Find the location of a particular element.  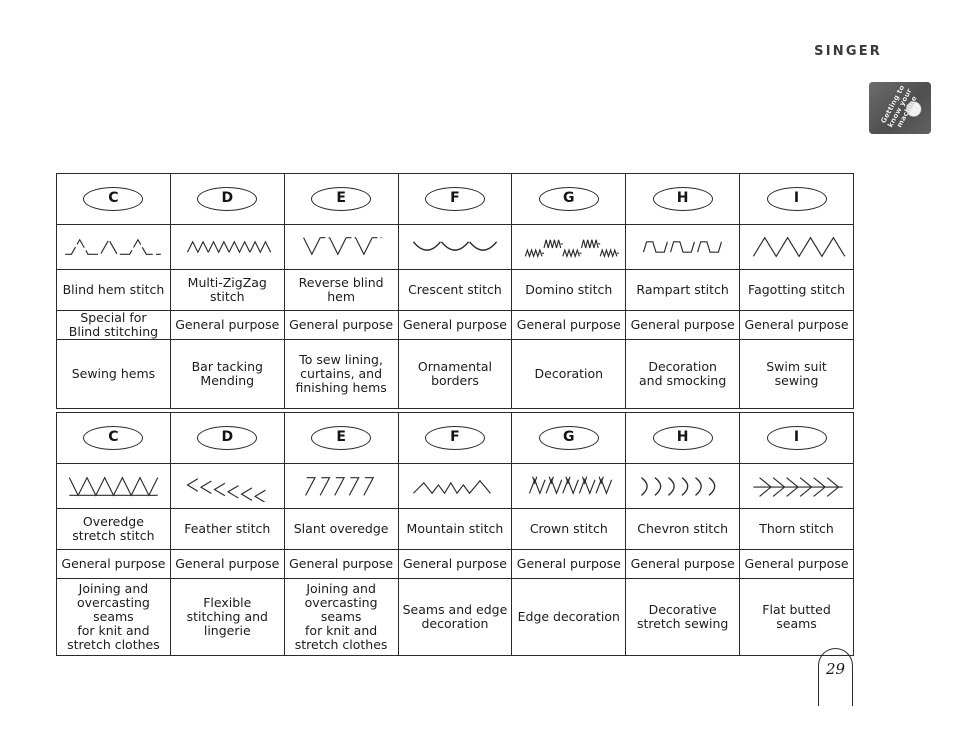

stitch-name-cell: Domino stitch is located at coordinates (569, 290).